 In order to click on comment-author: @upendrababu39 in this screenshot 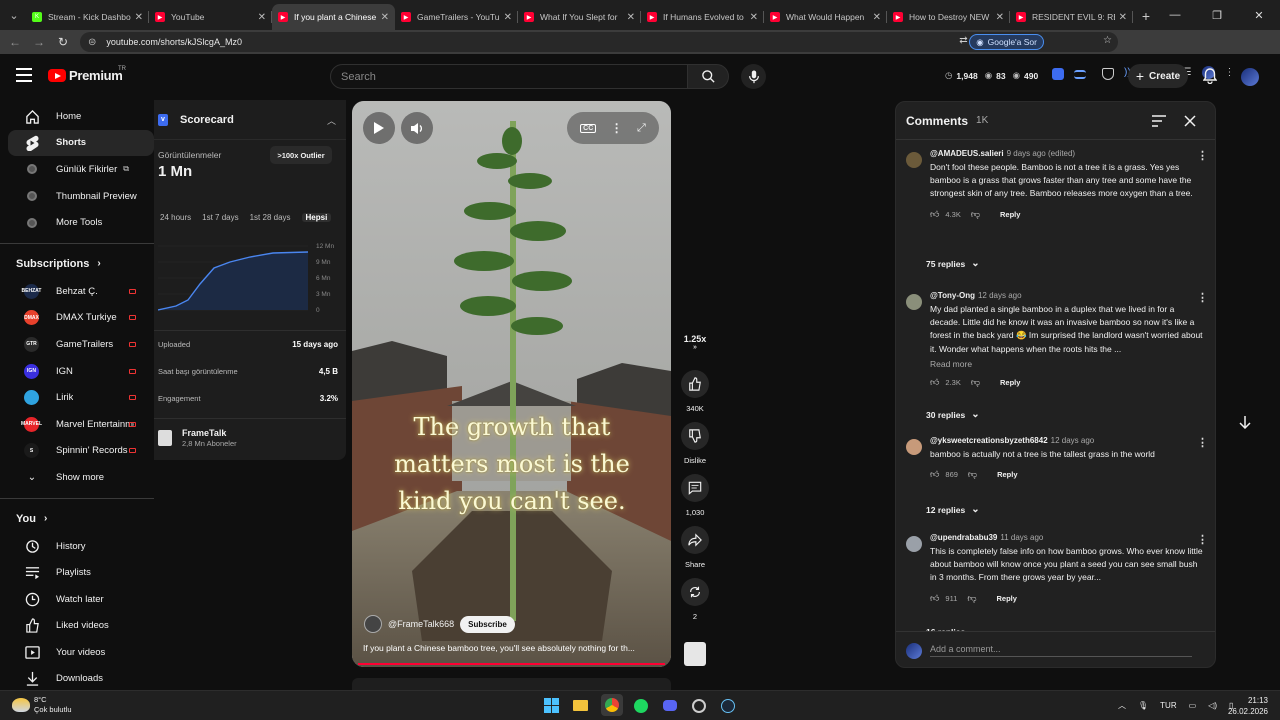, I will do `click(963, 537)`.